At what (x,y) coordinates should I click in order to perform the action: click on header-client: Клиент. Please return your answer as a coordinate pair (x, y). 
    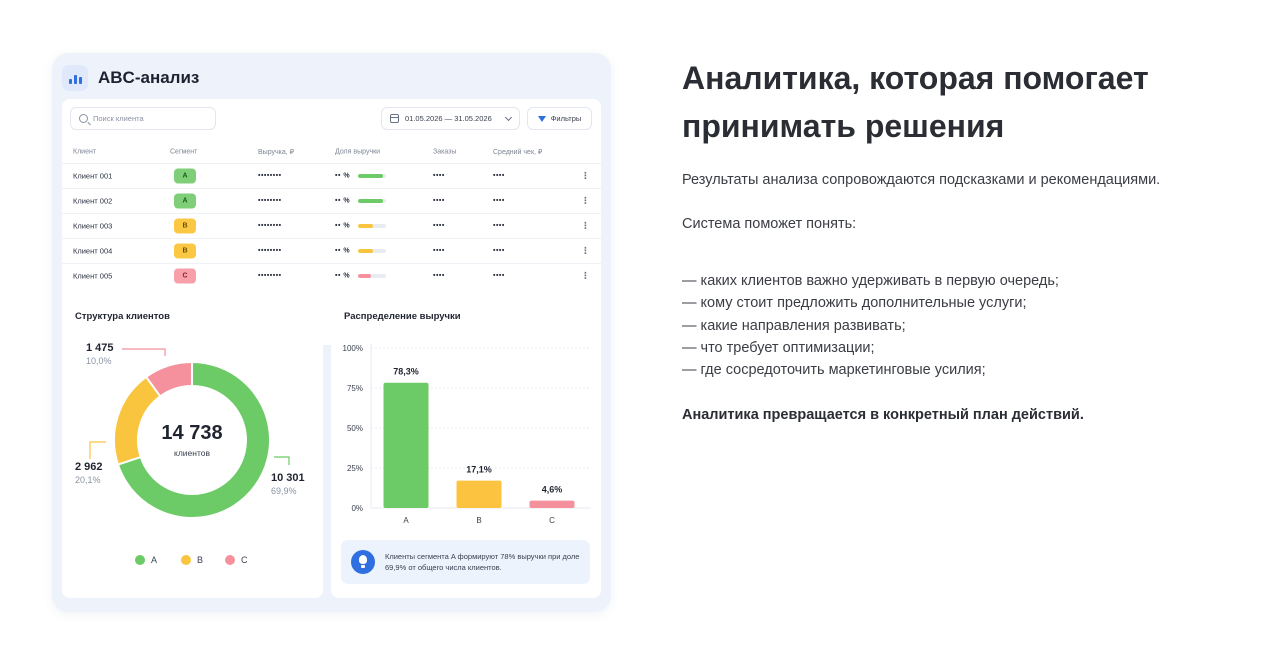
    Looking at the image, I should click on (84, 152).